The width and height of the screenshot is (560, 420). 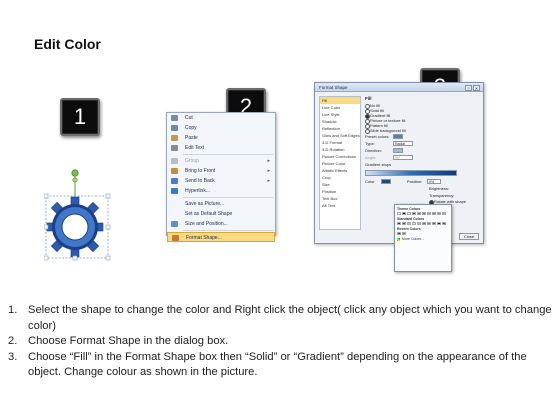 I want to click on recent-colors-grid, so click(x=423, y=233).